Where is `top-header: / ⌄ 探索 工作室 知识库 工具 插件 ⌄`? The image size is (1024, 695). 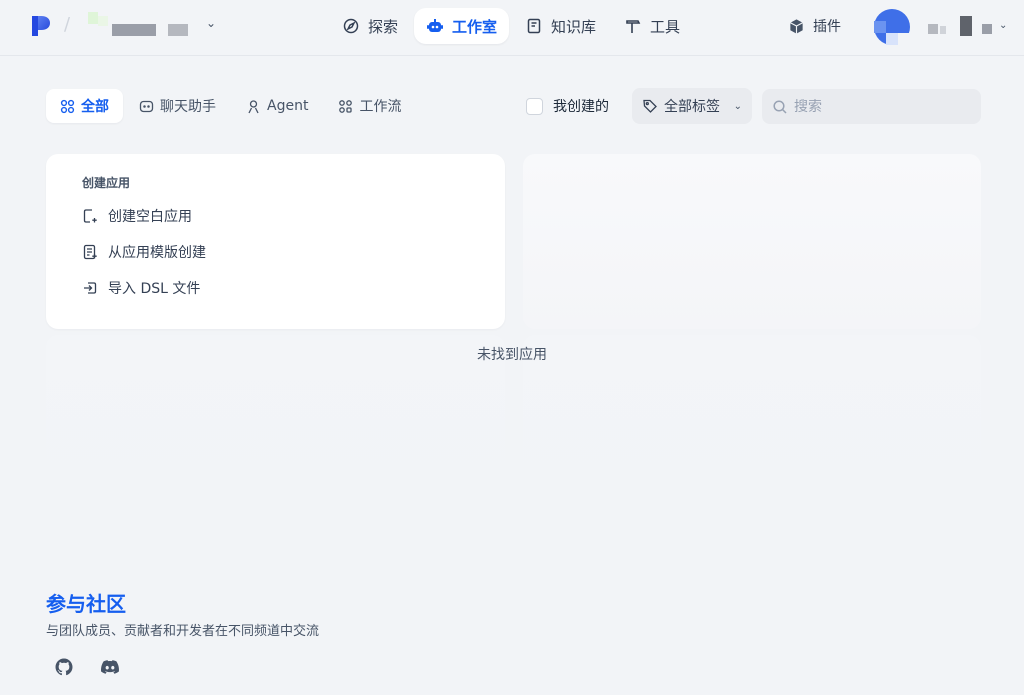
top-header: / ⌄ 探索 工作室 知识库 工具 插件 ⌄ is located at coordinates (512, 28).